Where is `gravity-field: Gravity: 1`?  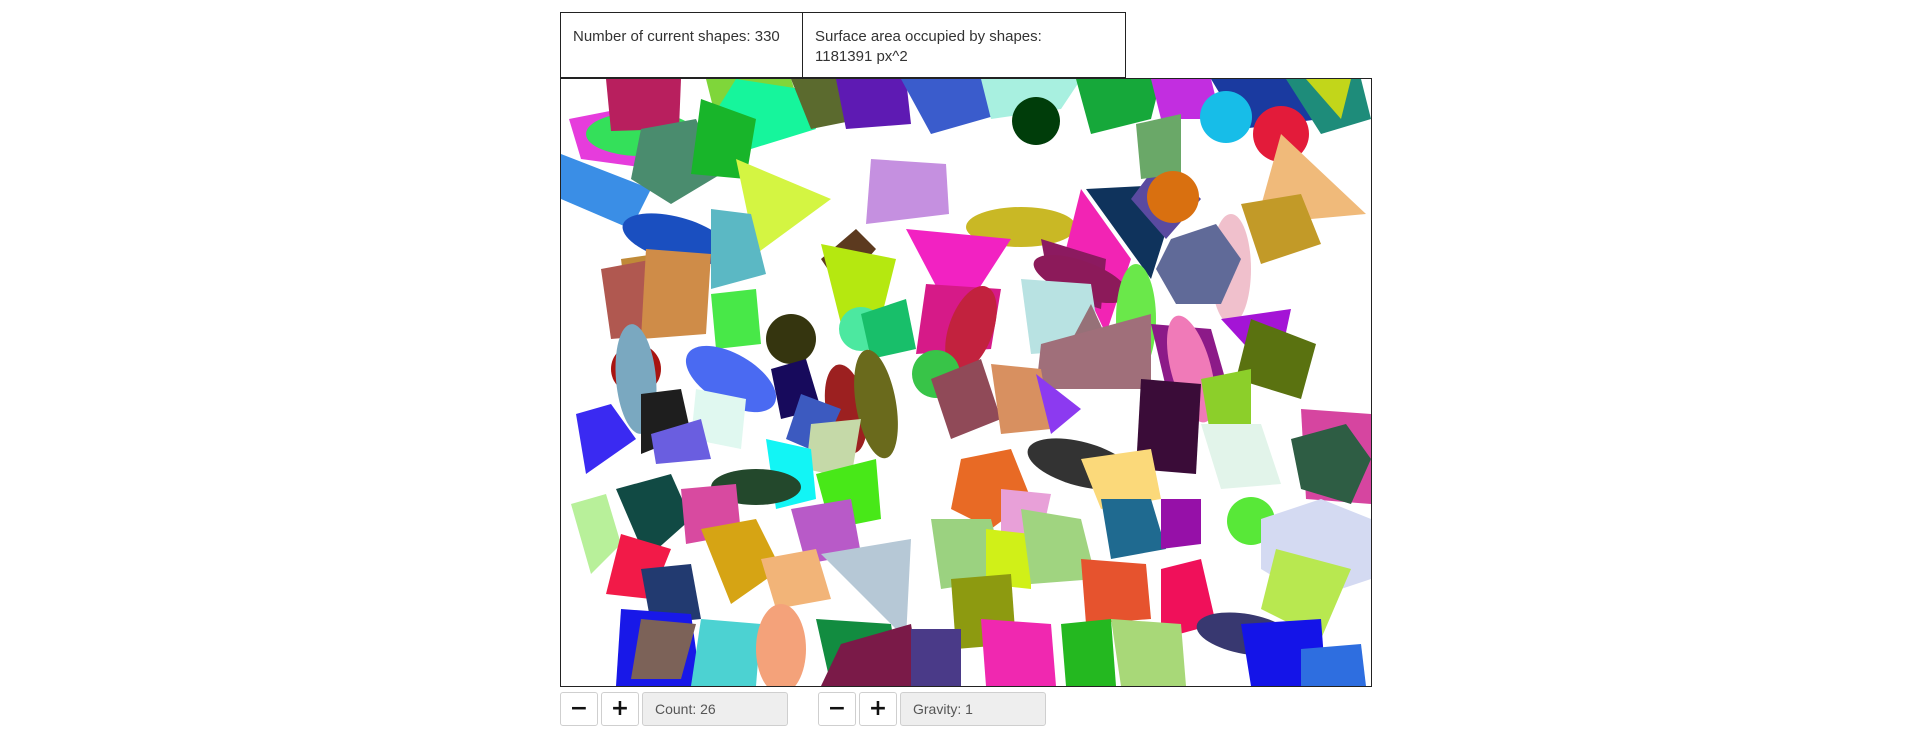
gravity-field: Gravity: 1 is located at coordinates (973, 709).